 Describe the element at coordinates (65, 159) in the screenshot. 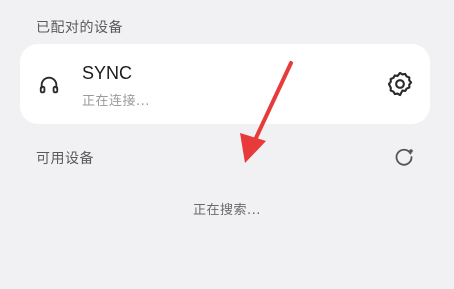

I see `available-devices-heading: 可用设备` at that location.